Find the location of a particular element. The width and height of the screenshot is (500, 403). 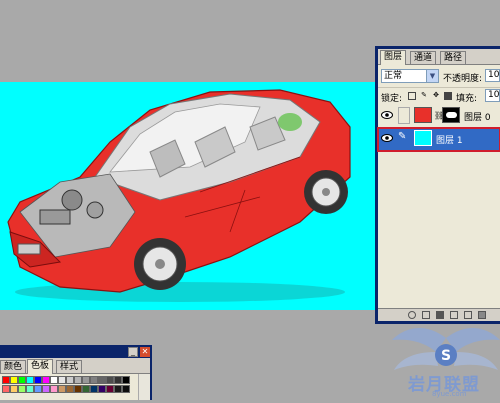

blend-mode-value: 正常 is located at coordinates (393, 76).